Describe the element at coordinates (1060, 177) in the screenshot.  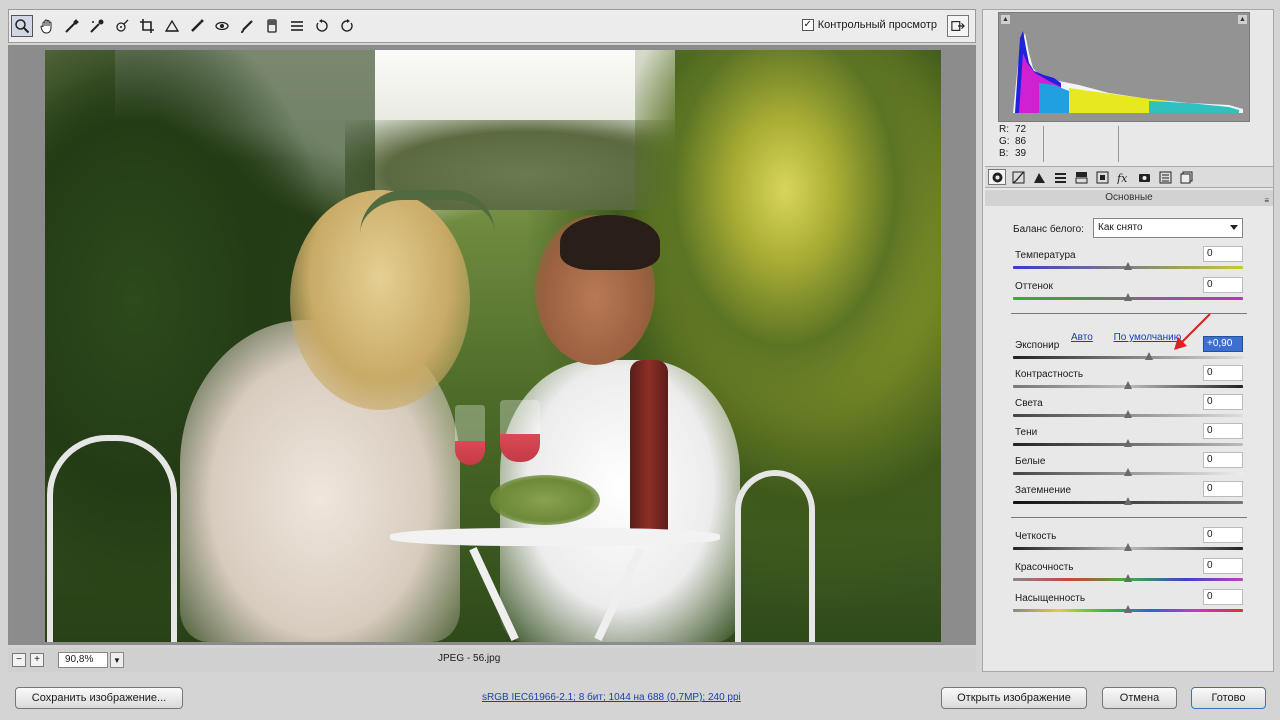
I see `hsl-tab-icon` at that location.